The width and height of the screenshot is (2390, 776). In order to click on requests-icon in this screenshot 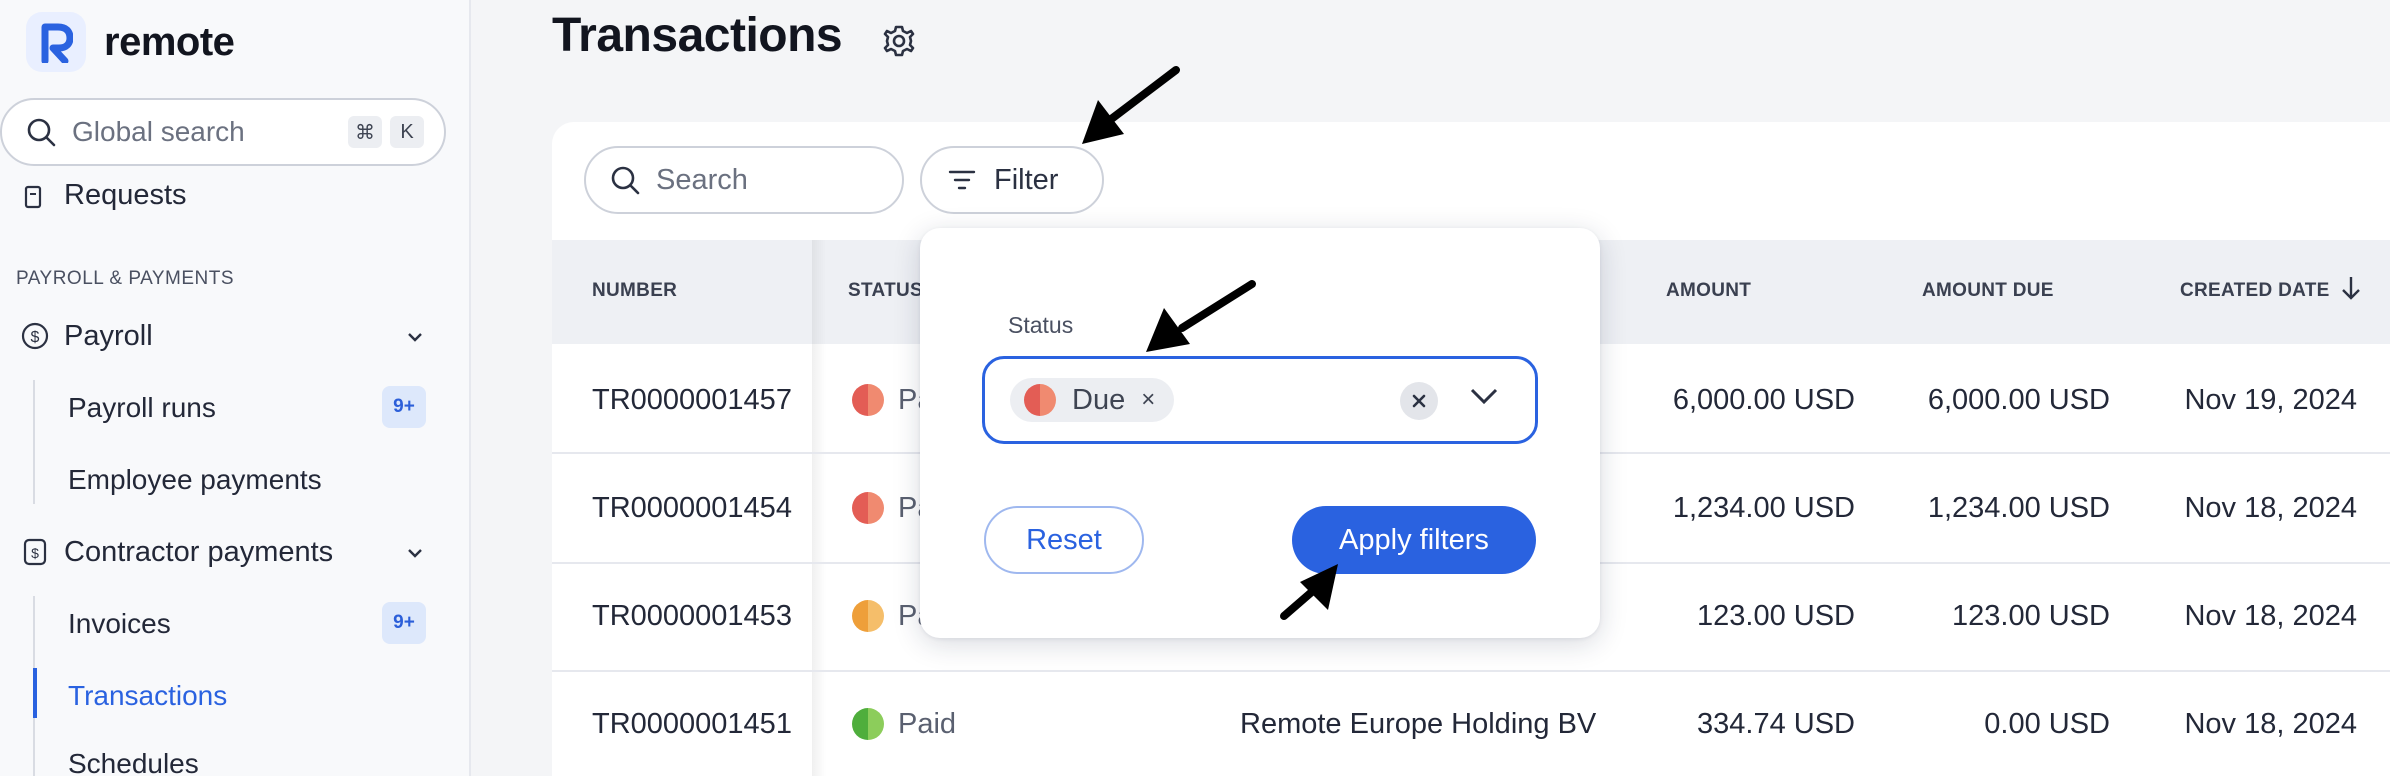, I will do `click(35, 197)`.